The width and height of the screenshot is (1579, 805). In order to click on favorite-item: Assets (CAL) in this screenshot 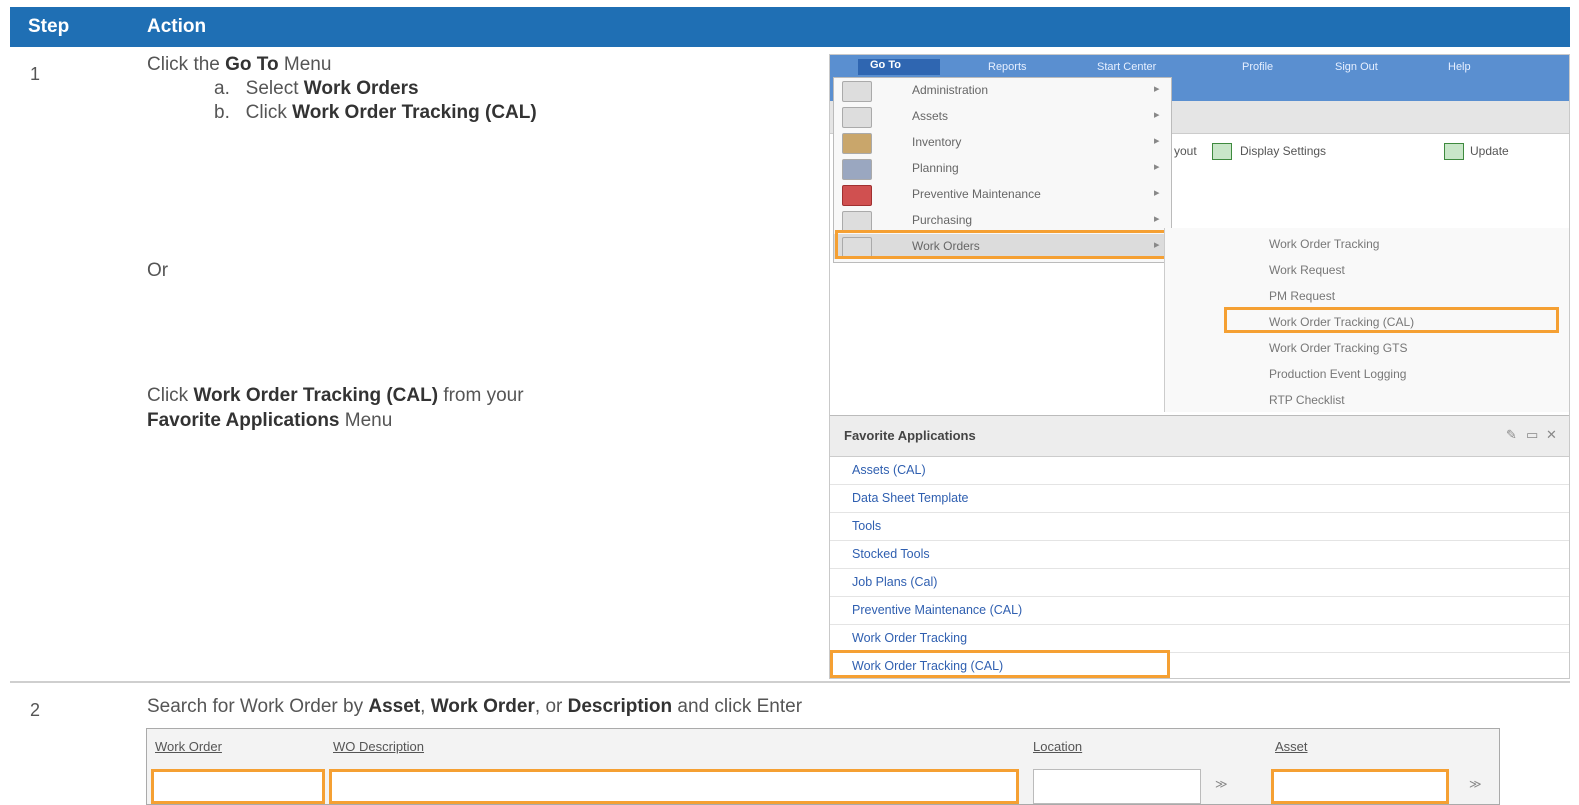, I will do `click(1199, 471)`.